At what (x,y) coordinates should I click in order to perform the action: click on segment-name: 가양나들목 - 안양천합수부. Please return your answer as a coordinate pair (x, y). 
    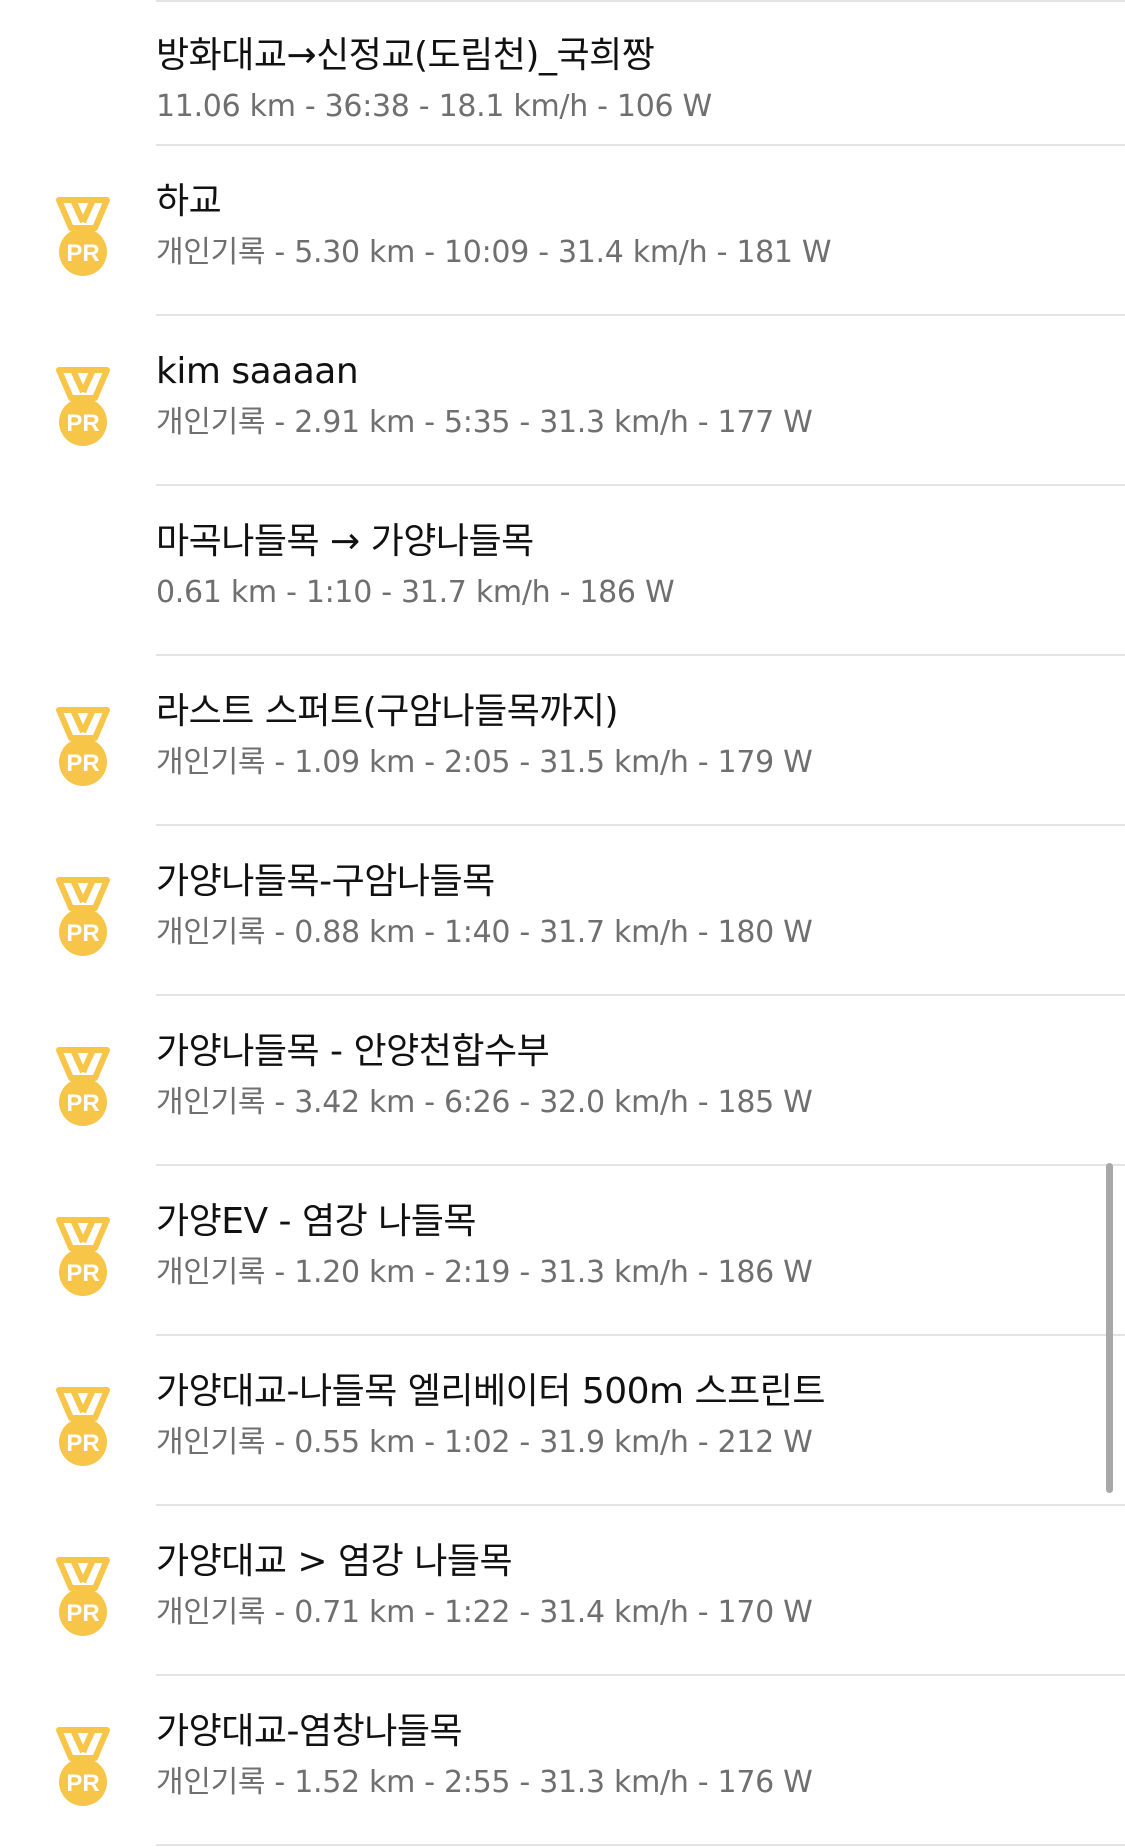
    Looking at the image, I should click on (353, 1051).